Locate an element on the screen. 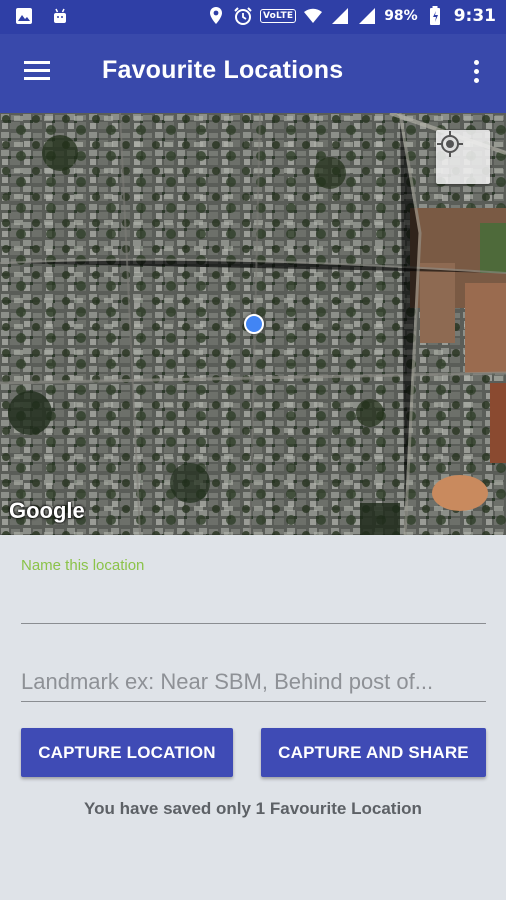 This screenshot has height=900, width=506. saved-count-message: You have saved only 1 Favourite Location is located at coordinates (253, 808).